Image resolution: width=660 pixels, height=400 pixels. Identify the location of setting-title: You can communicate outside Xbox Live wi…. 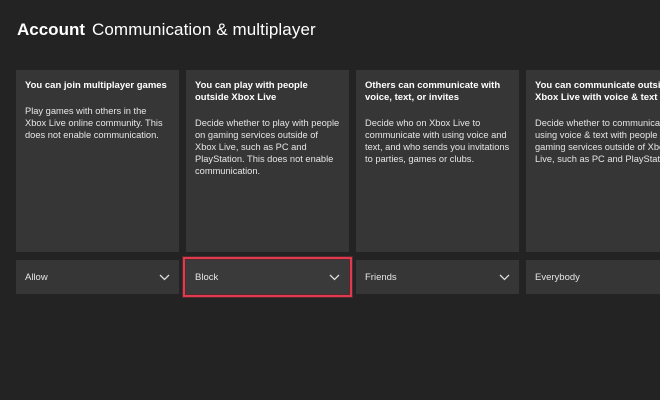
(597, 91).